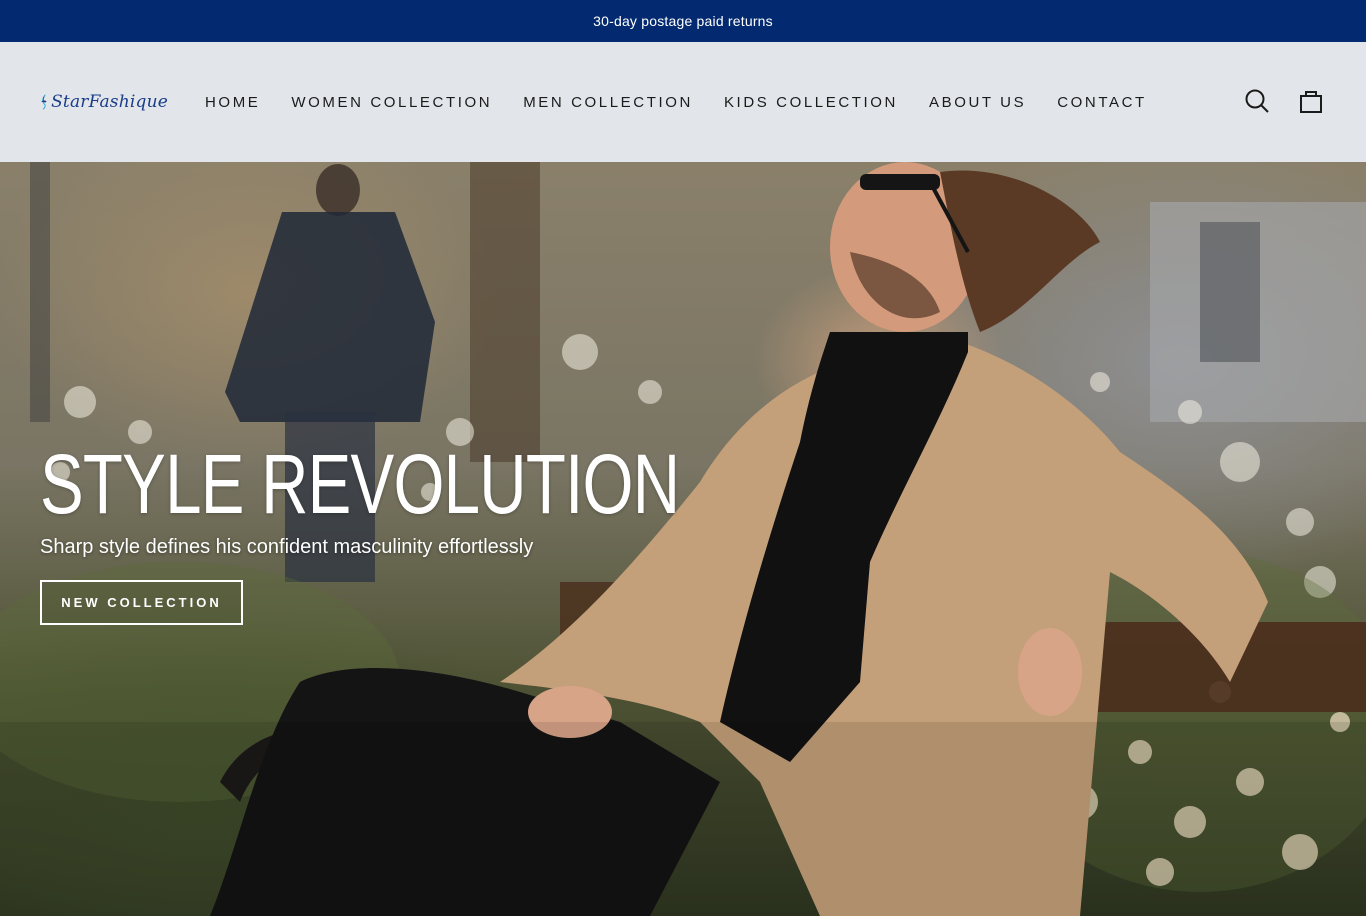 This screenshot has width=1366, height=916. What do you see at coordinates (360, 484) in the screenshot?
I see `hero-title: STYLE REVOLUTION` at bounding box center [360, 484].